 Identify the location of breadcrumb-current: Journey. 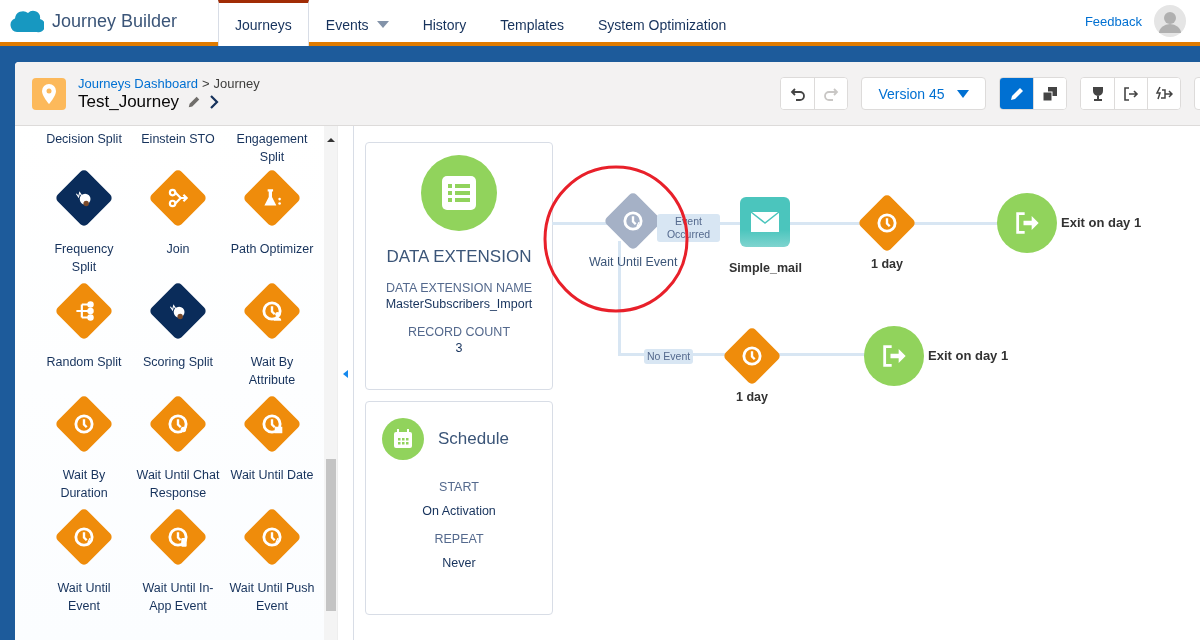
(236, 83).